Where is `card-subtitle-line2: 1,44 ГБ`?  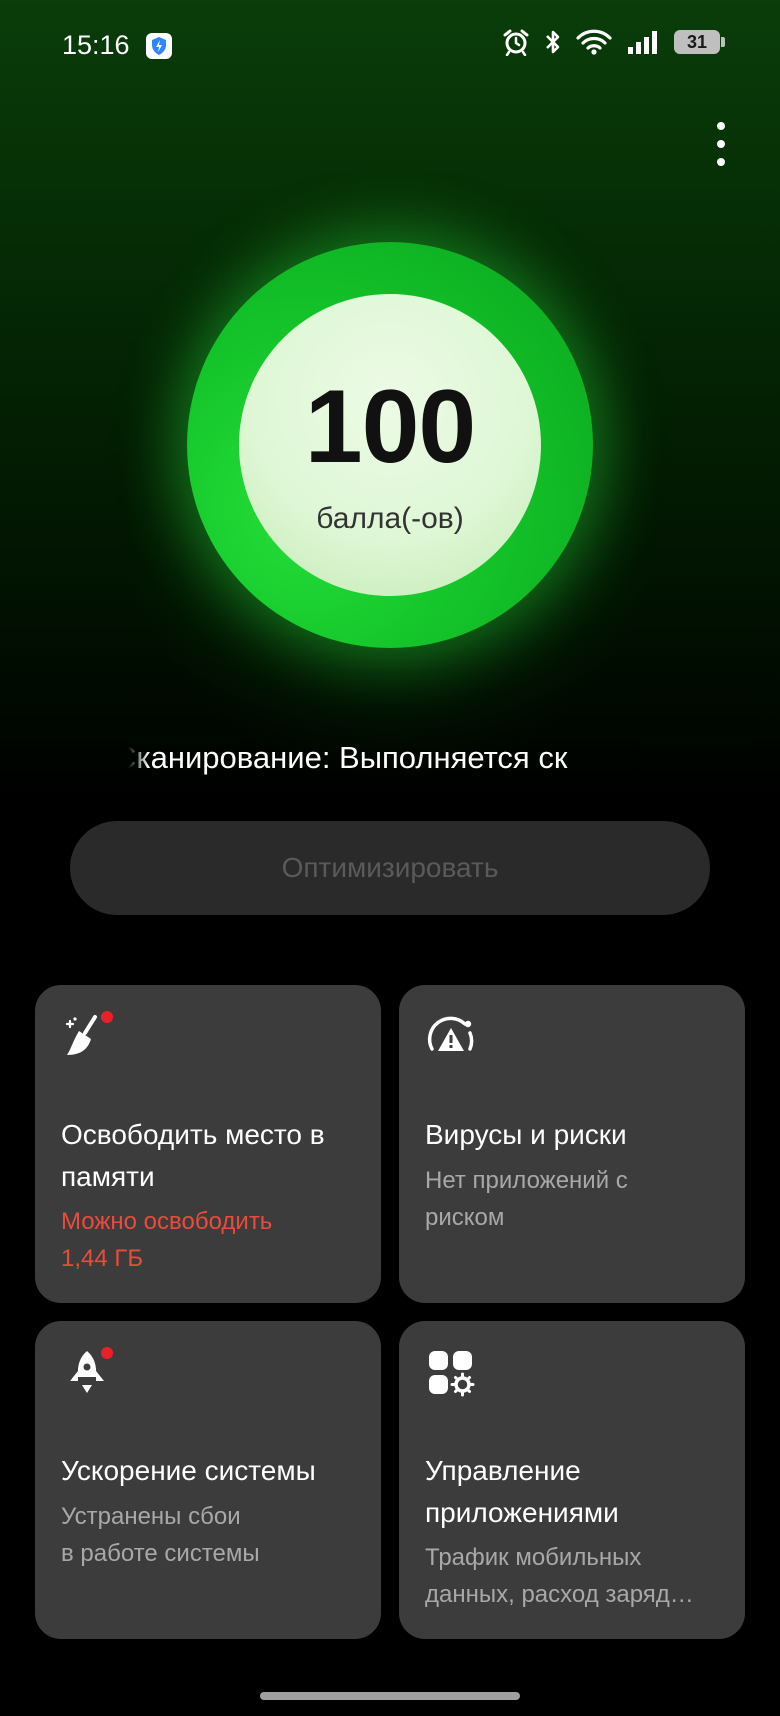
card-subtitle-line2: 1,44 ГБ is located at coordinates (102, 1258).